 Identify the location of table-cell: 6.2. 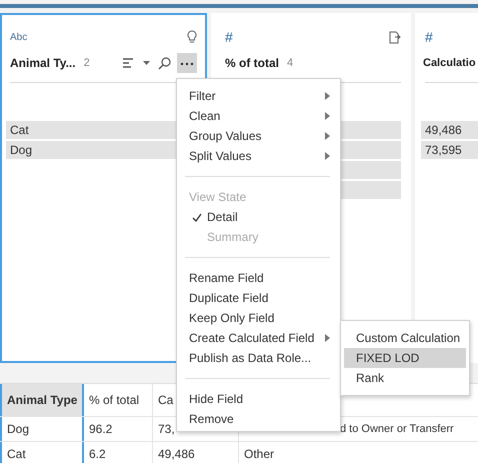
(118, 452).